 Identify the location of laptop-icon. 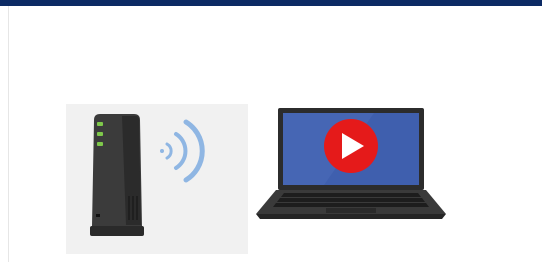
(351, 163).